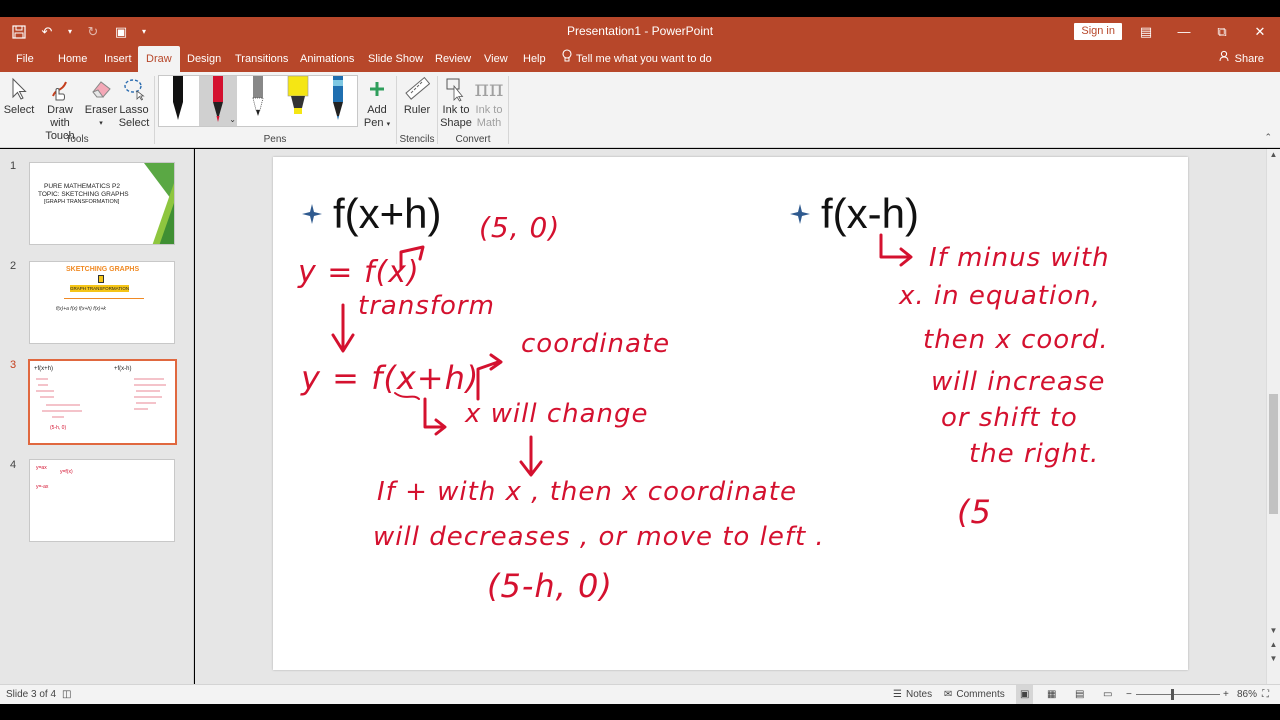 The image size is (1280, 720). I want to click on slideshow-view-button: ▭, so click(1107, 695).